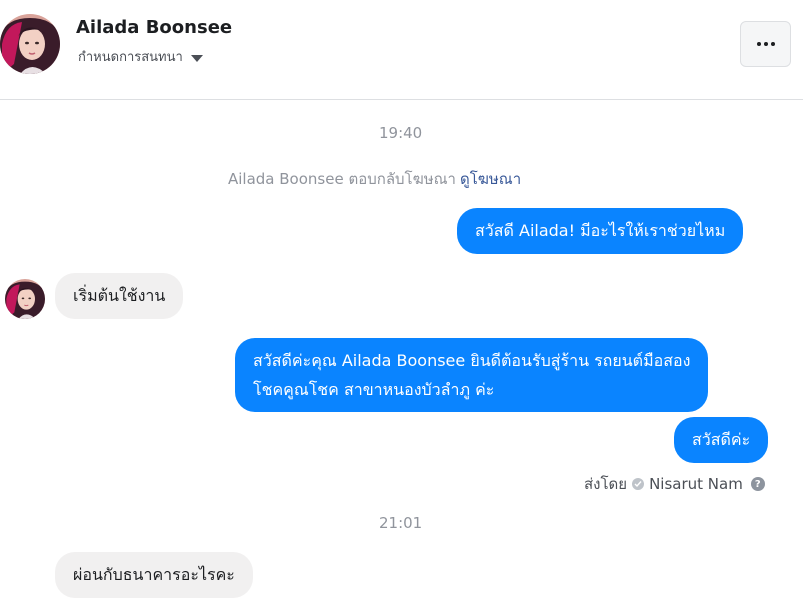 The width and height of the screenshot is (803, 605). I want to click on check-icon, so click(638, 484).